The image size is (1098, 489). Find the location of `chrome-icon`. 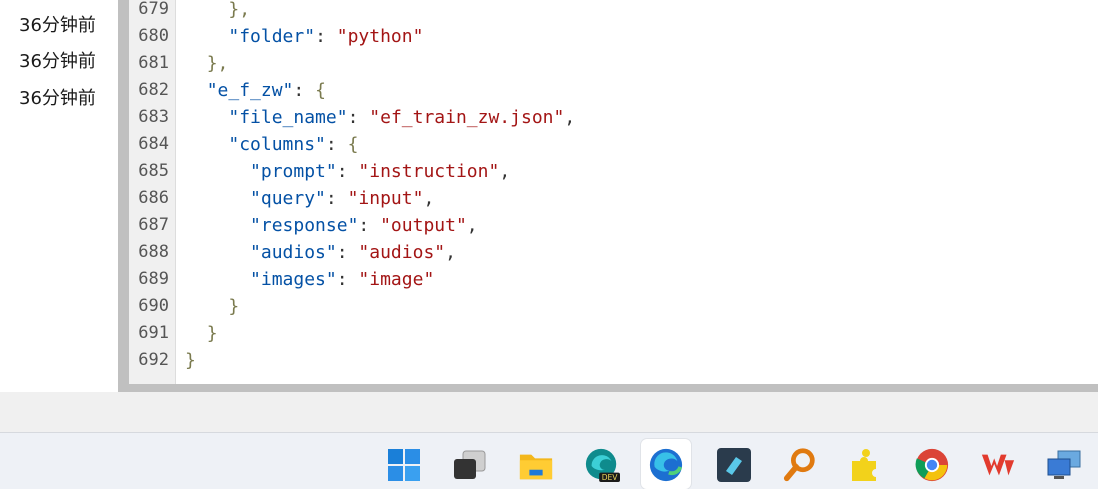

chrome-icon is located at coordinates (932, 465).